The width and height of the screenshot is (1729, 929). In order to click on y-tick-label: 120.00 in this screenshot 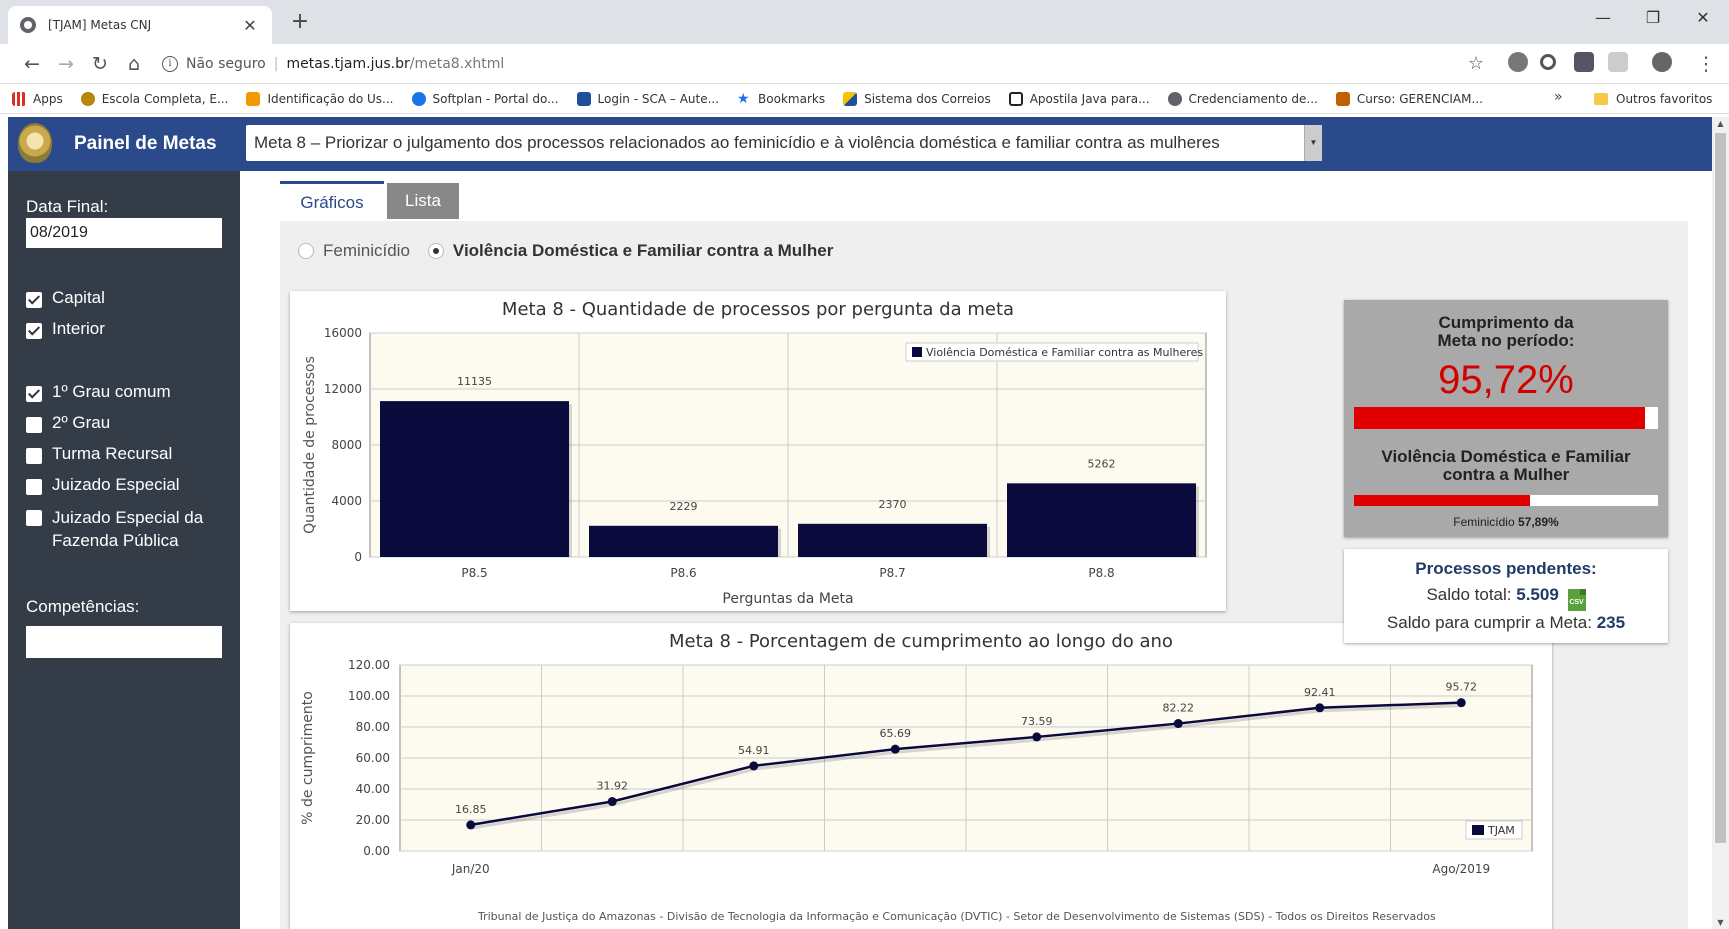, I will do `click(369, 665)`.